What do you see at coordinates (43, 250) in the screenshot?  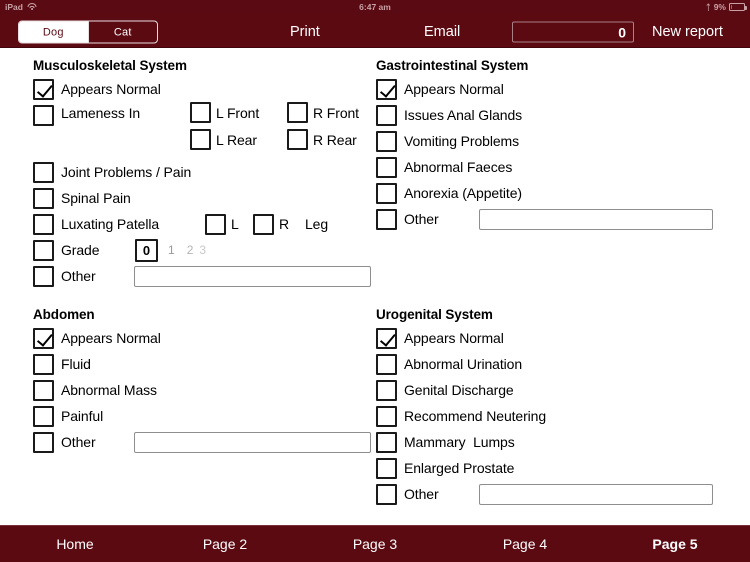 I see `checkbox-grade` at bounding box center [43, 250].